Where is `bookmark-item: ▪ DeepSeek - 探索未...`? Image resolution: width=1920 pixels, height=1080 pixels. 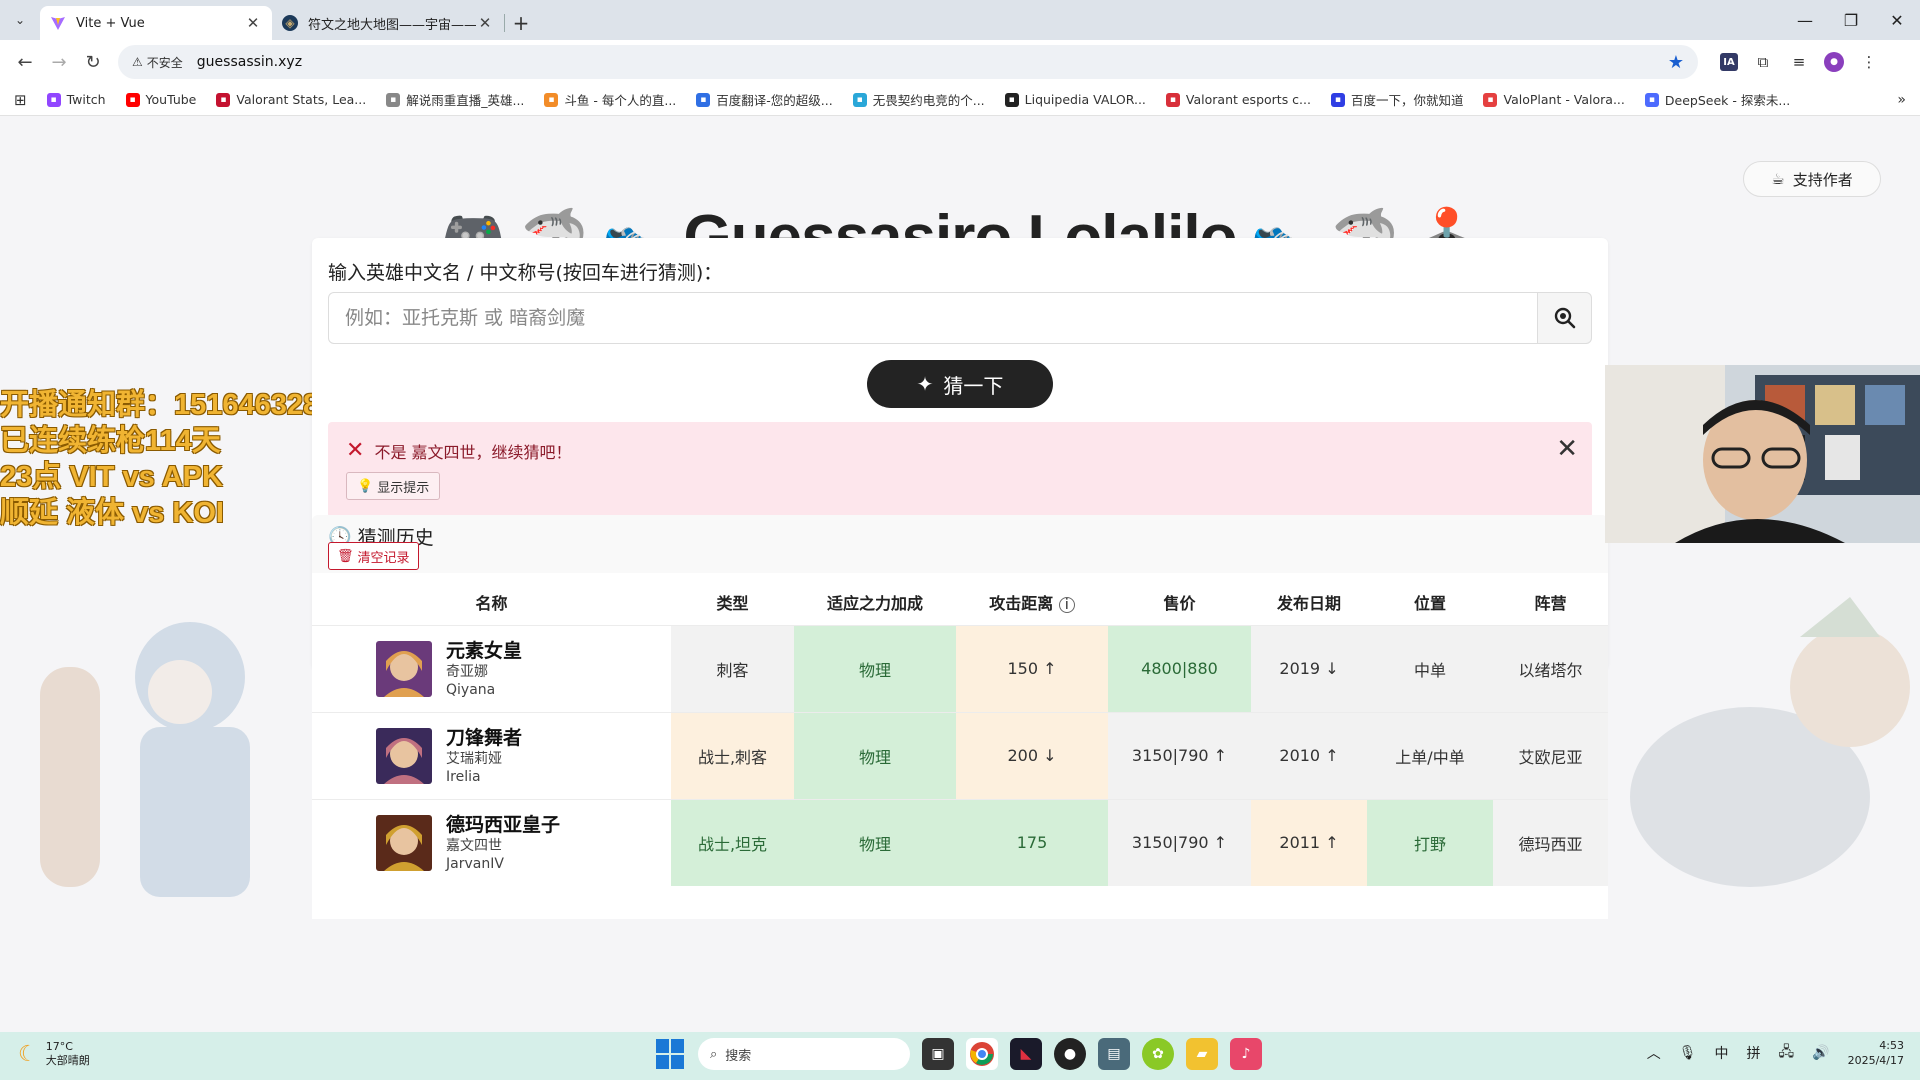
bookmark-item: ▪ DeepSeek - 探索未... is located at coordinates (1717, 99).